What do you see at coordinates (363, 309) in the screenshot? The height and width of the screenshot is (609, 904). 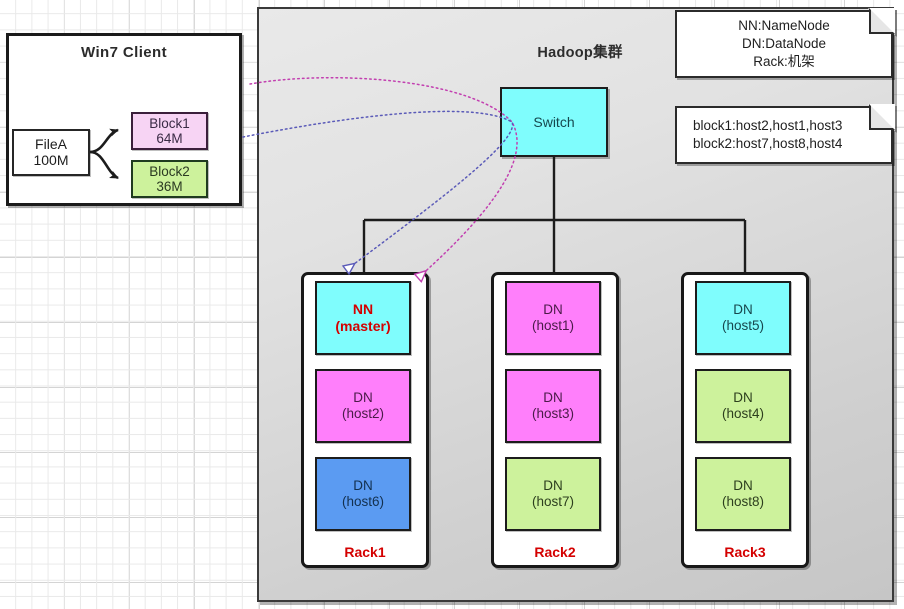 I see `node-role: NN` at bounding box center [363, 309].